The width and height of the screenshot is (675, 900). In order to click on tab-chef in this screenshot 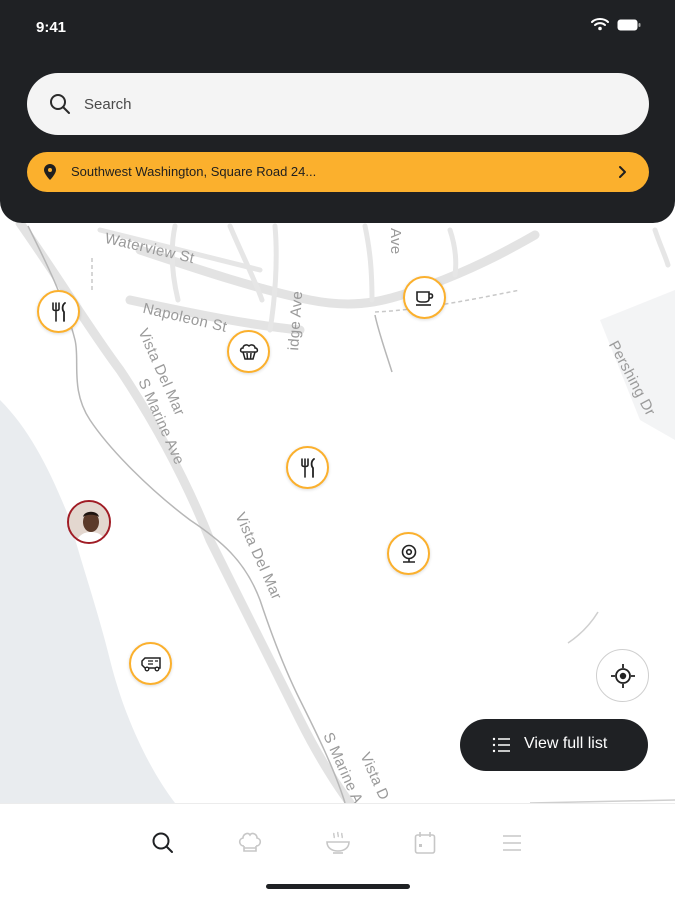, I will do `click(250, 843)`.